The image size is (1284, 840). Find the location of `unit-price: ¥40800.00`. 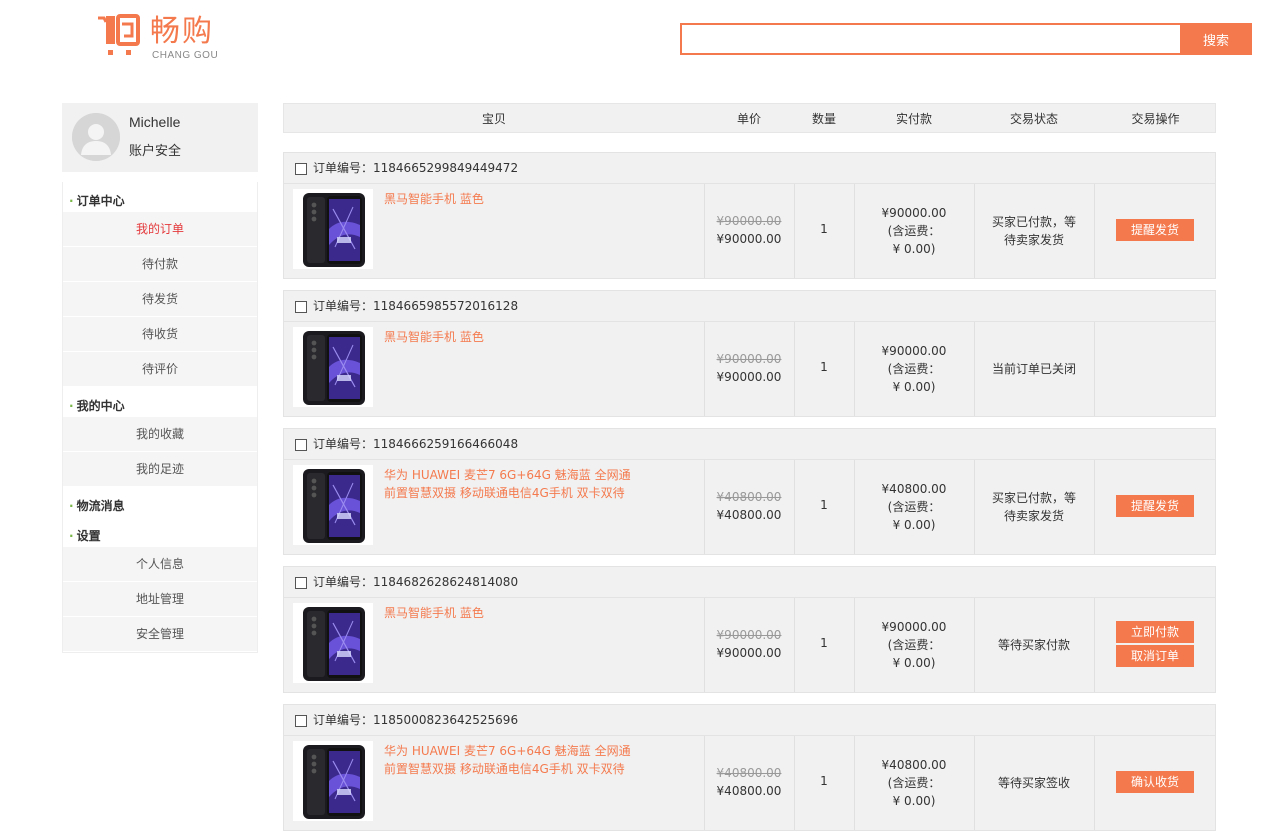

unit-price: ¥40800.00 is located at coordinates (749, 515).